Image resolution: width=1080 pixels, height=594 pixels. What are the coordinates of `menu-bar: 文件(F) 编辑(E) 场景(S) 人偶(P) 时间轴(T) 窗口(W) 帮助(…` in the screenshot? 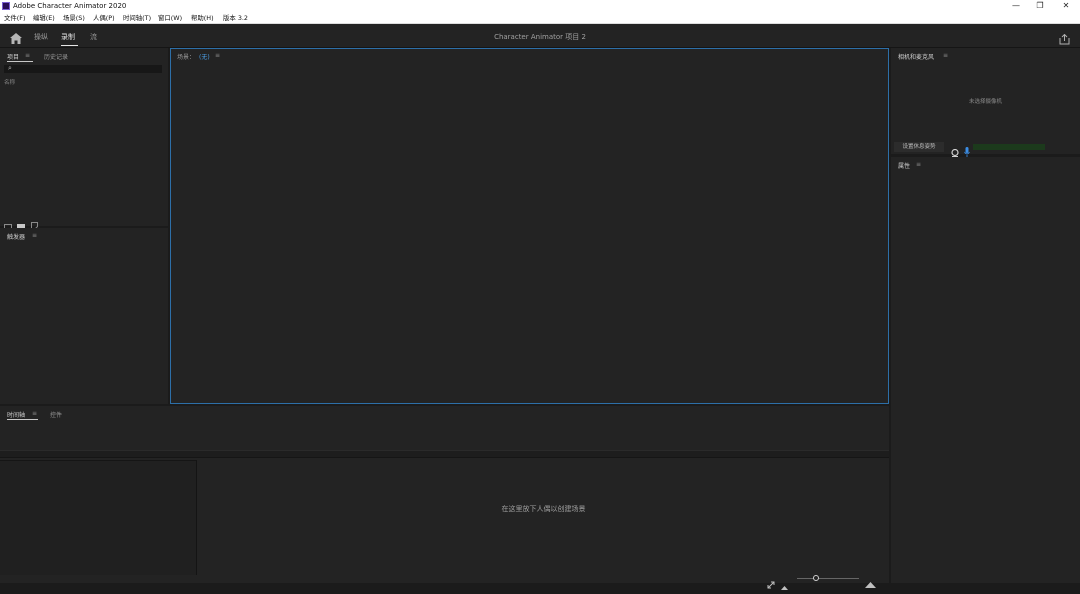 It's located at (540, 18).